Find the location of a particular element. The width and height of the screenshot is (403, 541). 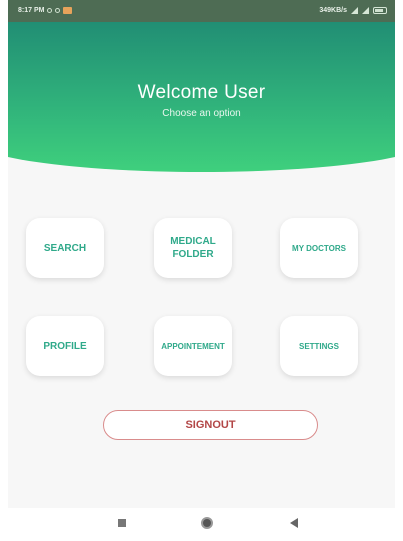

page-title: Welcome User is located at coordinates (201, 92).